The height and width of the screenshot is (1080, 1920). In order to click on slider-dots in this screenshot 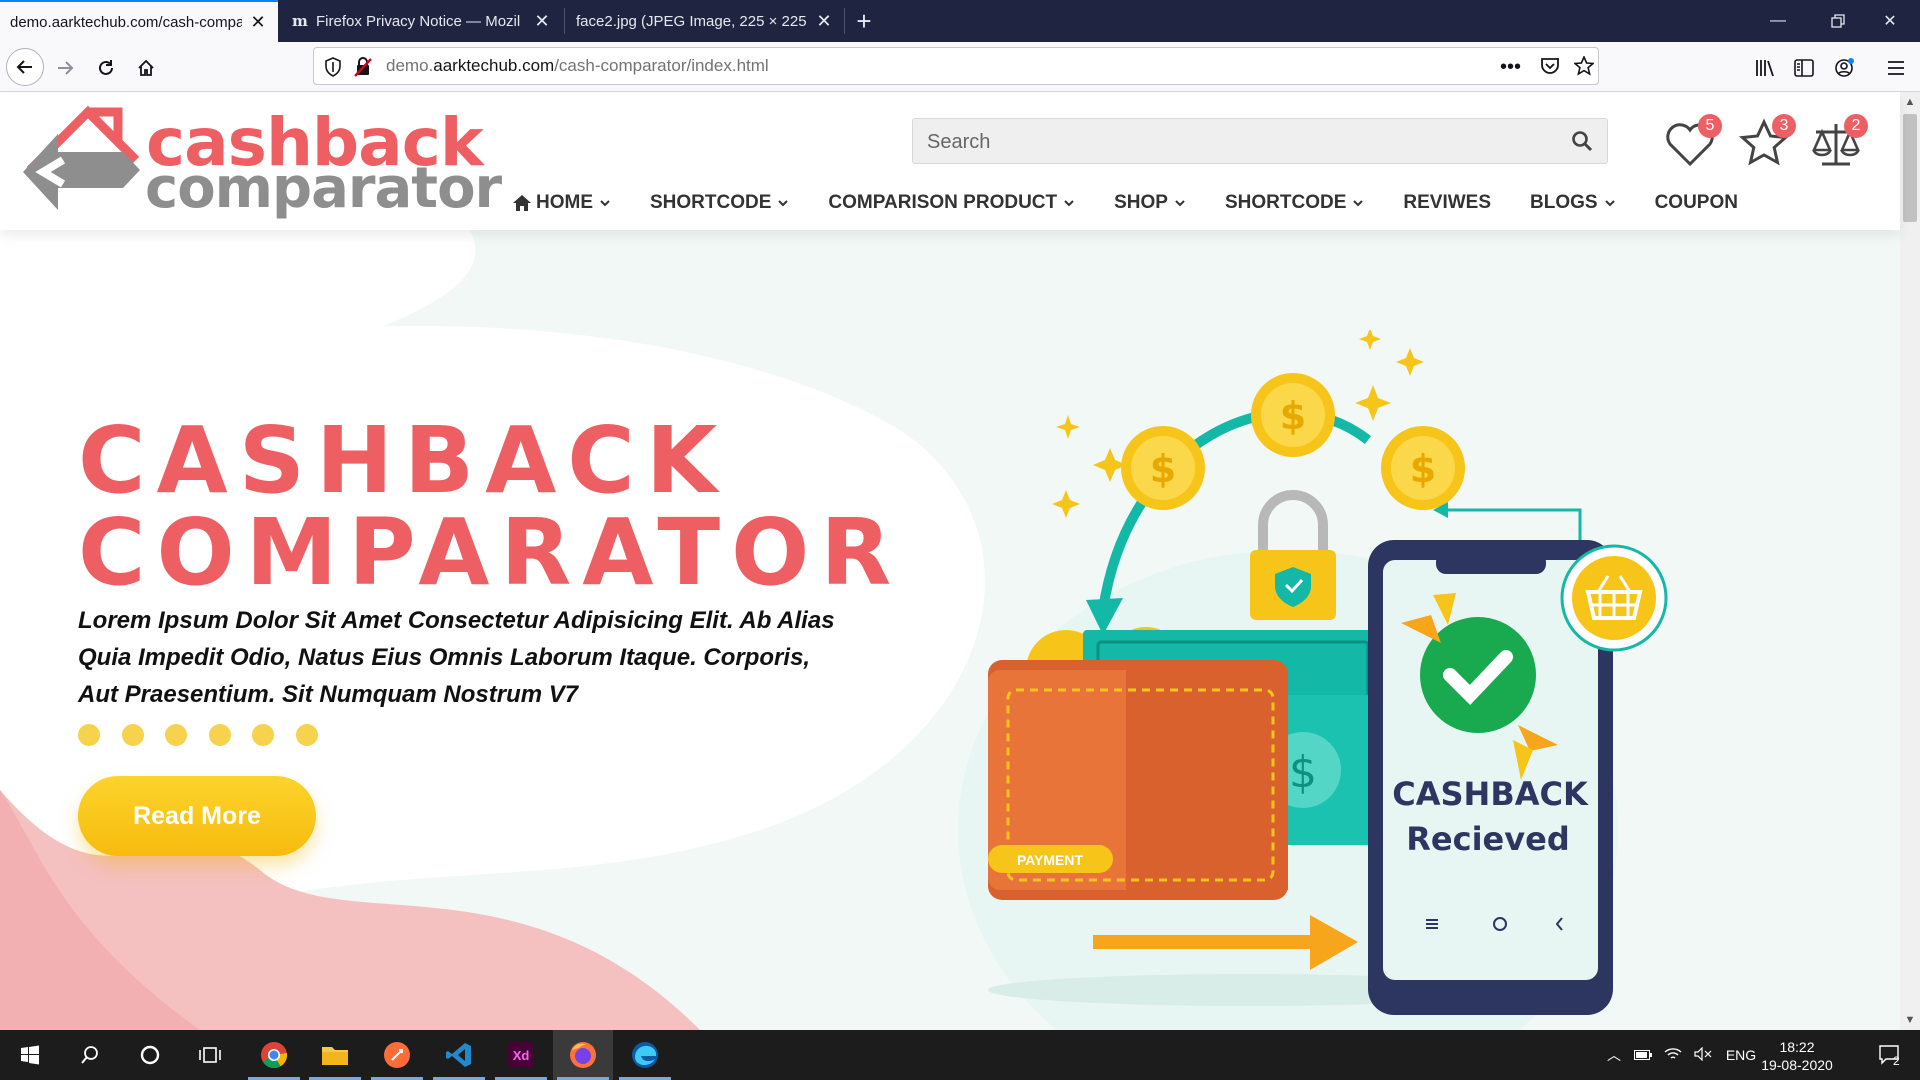, I will do `click(208, 735)`.